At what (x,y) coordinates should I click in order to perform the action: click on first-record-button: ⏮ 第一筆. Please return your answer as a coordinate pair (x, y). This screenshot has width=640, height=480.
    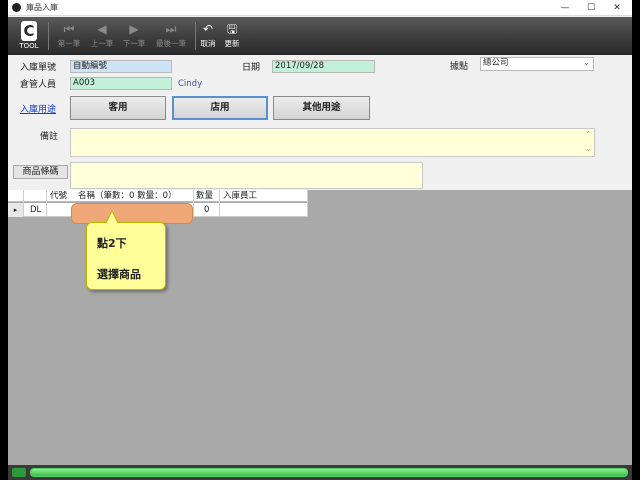
    Looking at the image, I should click on (69, 37).